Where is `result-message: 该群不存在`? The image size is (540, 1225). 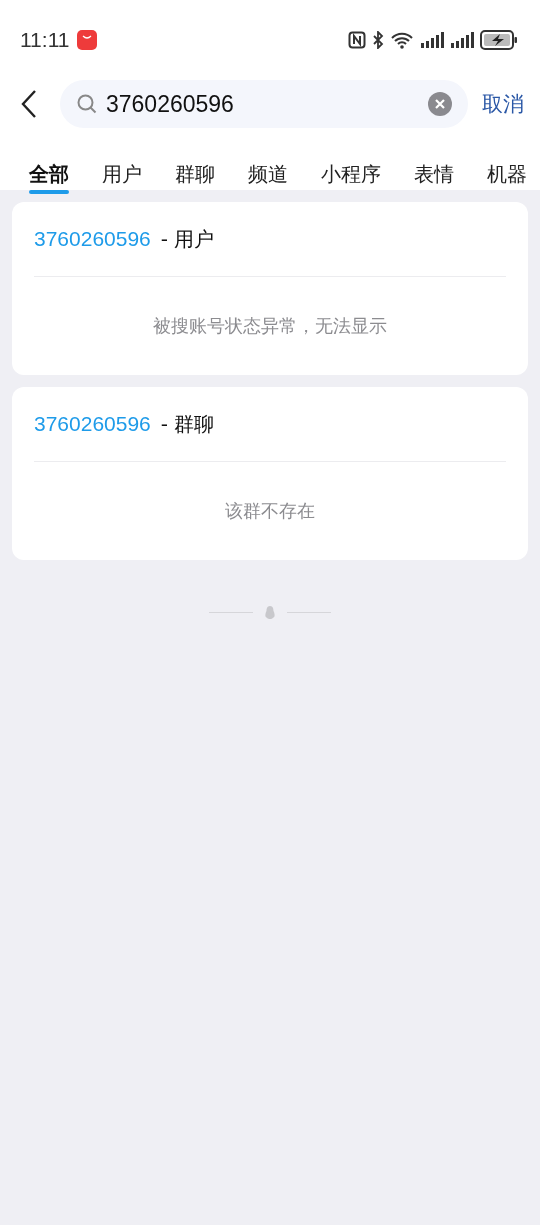
result-message: 该群不存在 is located at coordinates (270, 511).